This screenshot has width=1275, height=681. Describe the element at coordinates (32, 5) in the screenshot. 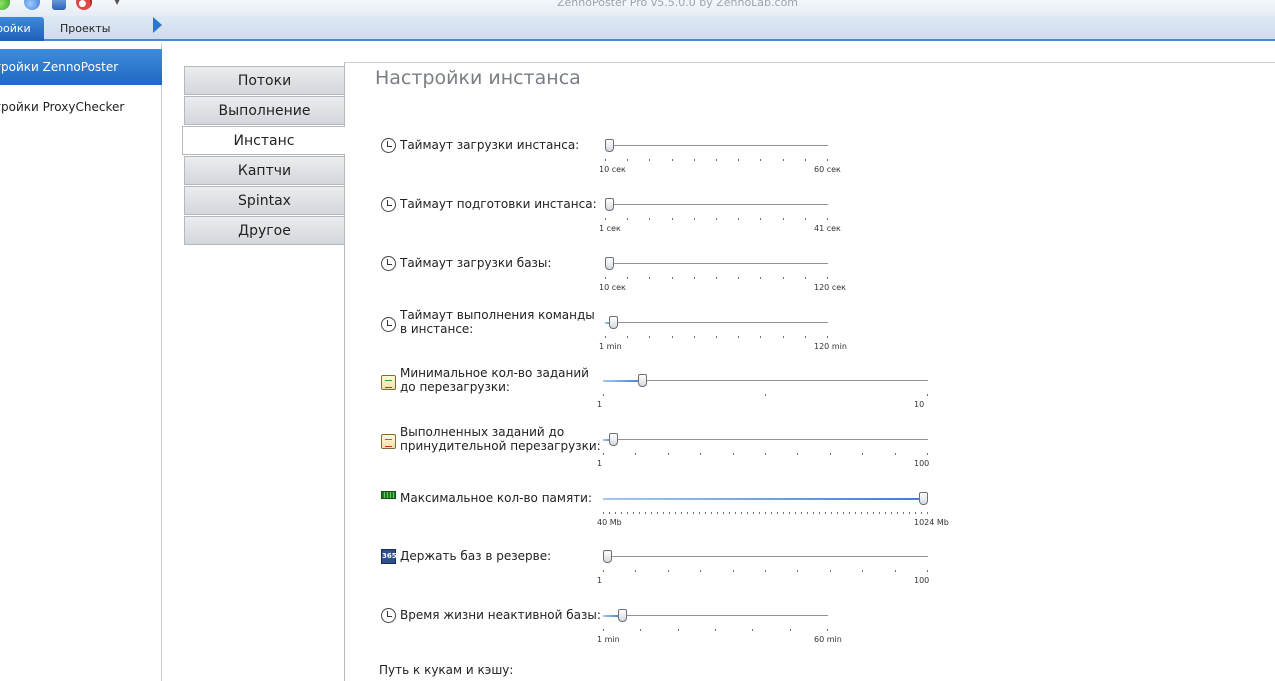

I see `play-icon` at that location.